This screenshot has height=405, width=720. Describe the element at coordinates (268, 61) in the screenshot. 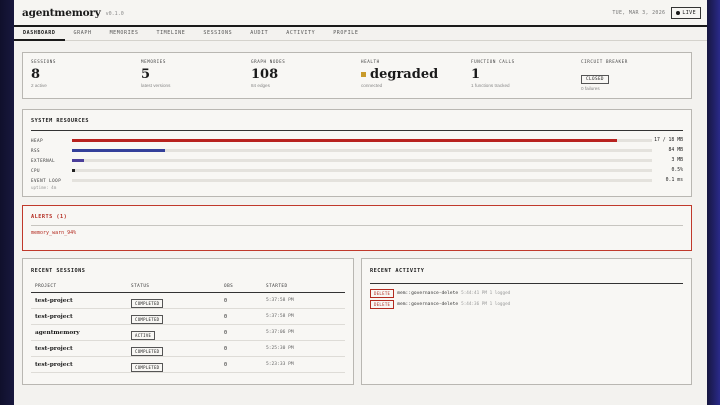

I see `stat-label: GRAPH NODES` at that location.